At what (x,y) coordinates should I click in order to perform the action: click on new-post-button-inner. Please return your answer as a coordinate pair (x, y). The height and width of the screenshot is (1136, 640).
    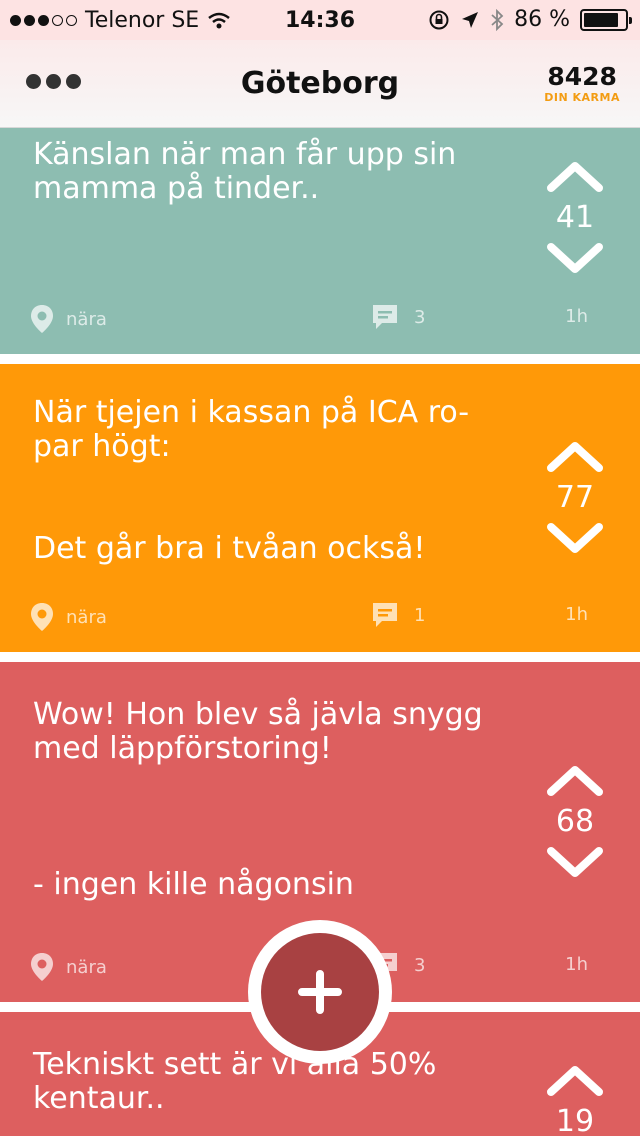
    Looking at the image, I should click on (320, 992).